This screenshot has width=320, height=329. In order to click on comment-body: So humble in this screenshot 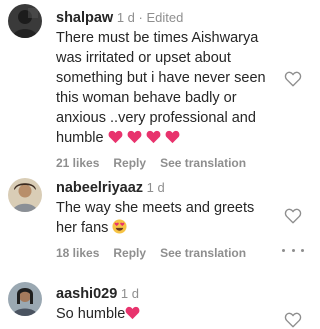, I will do `click(91, 314)`.